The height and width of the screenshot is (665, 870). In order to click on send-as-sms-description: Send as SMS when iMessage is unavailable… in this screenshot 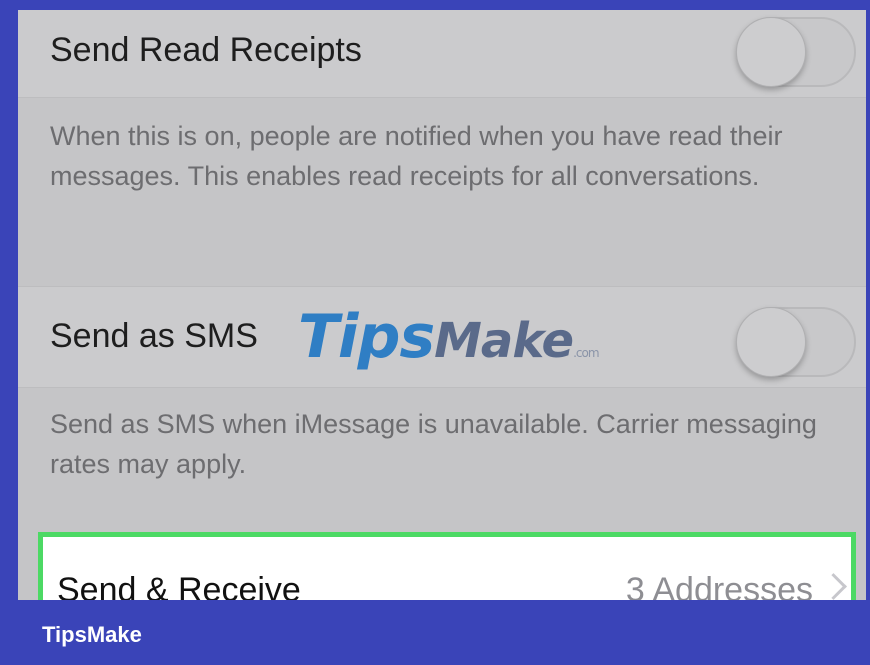, I will do `click(433, 444)`.